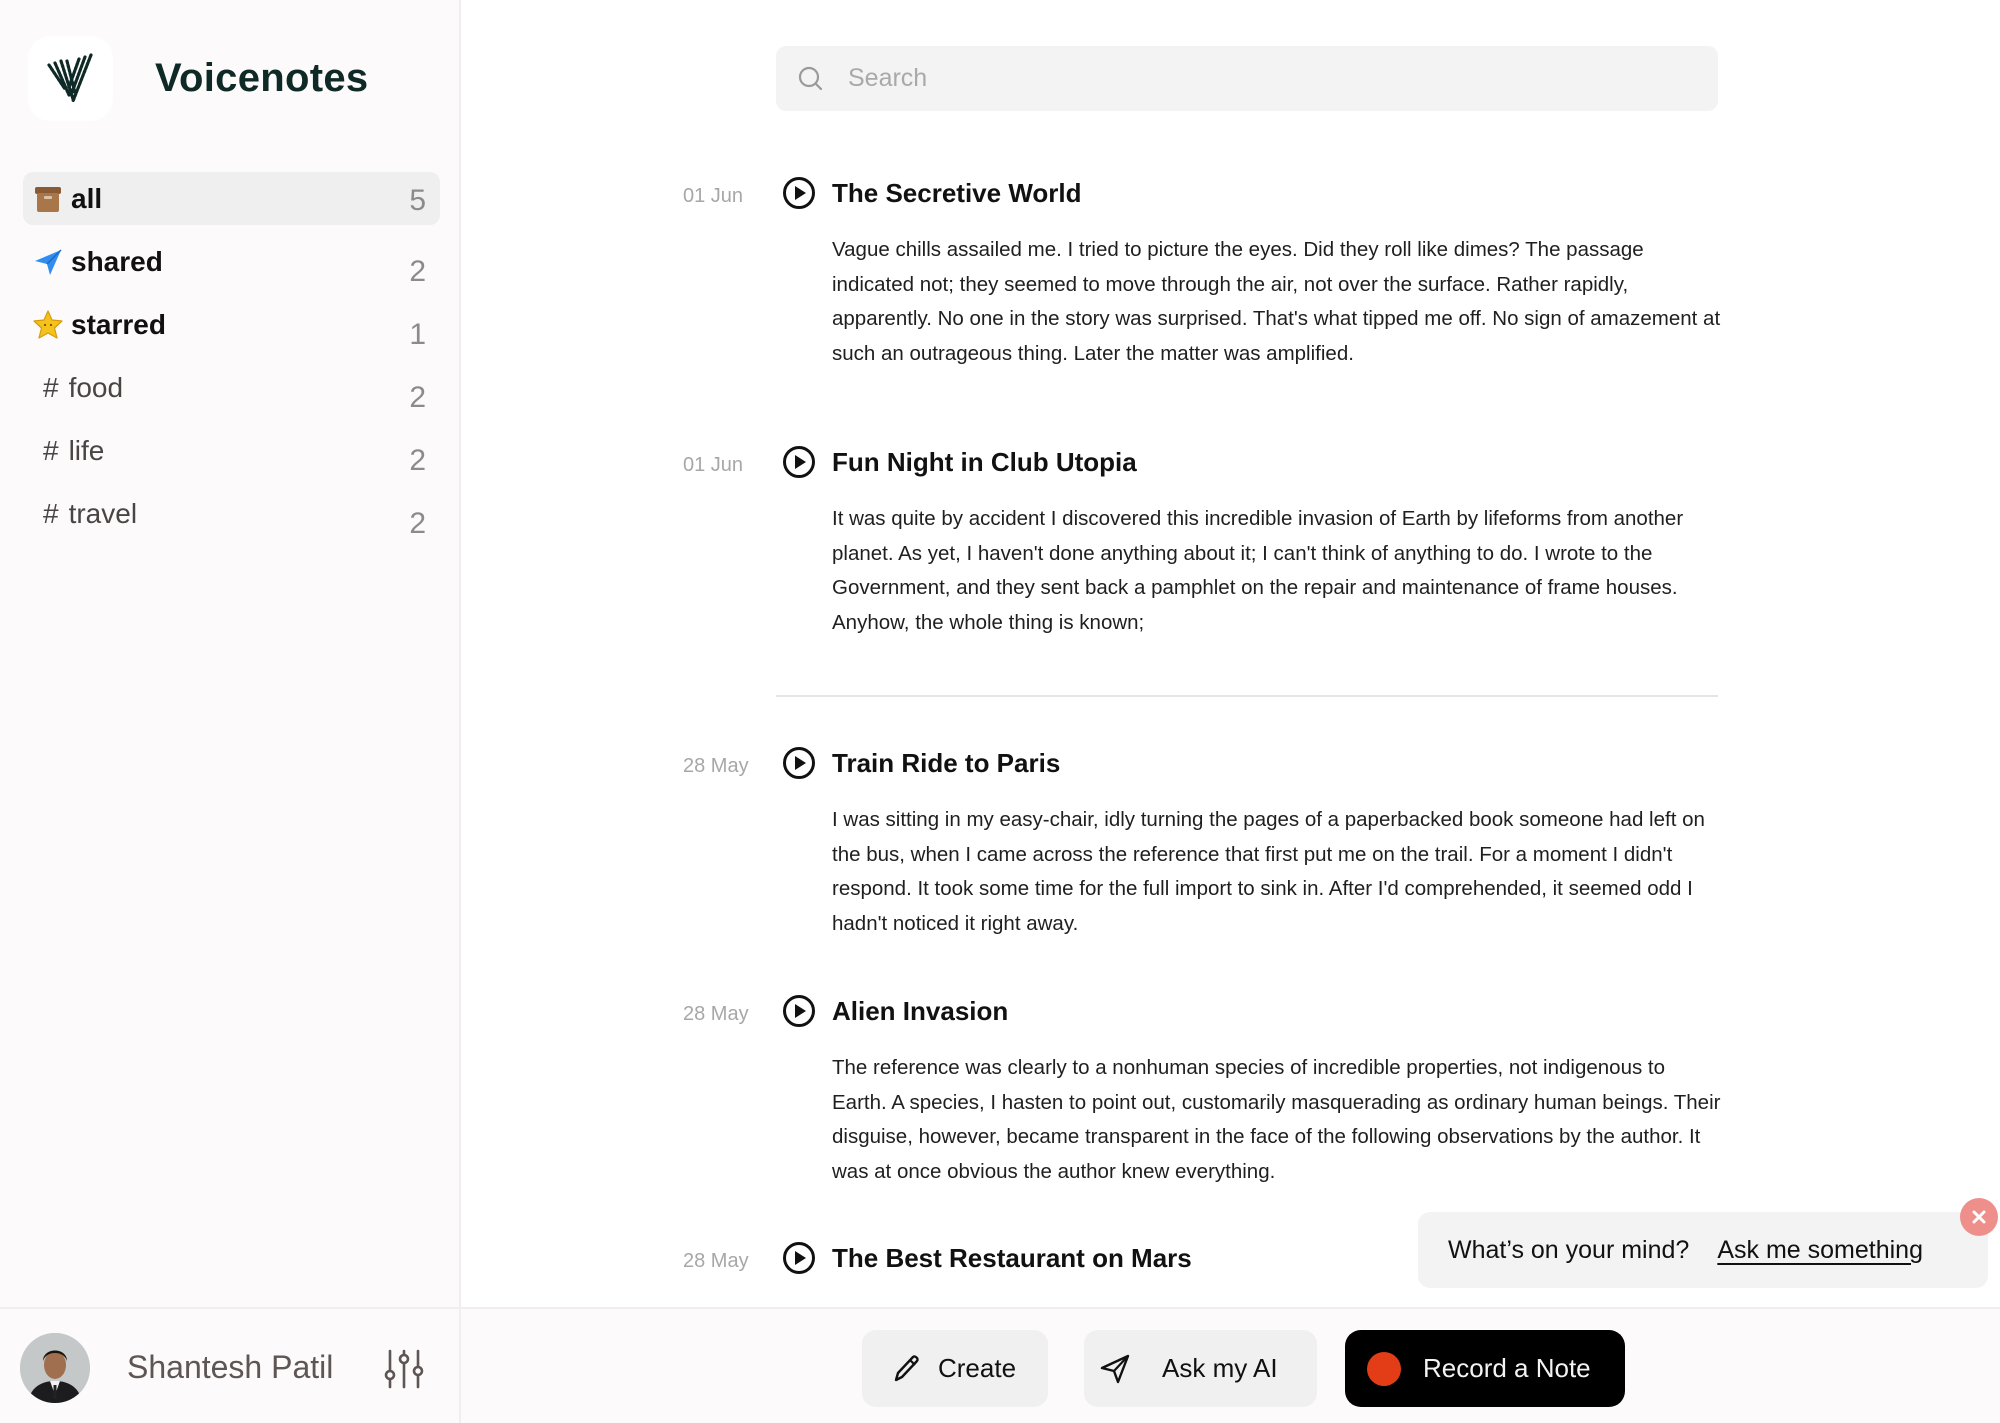 This screenshot has width=2000, height=1423. Describe the element at coordinates (48, 199) in the screenshot. I see `archive-box-icon` at that location.